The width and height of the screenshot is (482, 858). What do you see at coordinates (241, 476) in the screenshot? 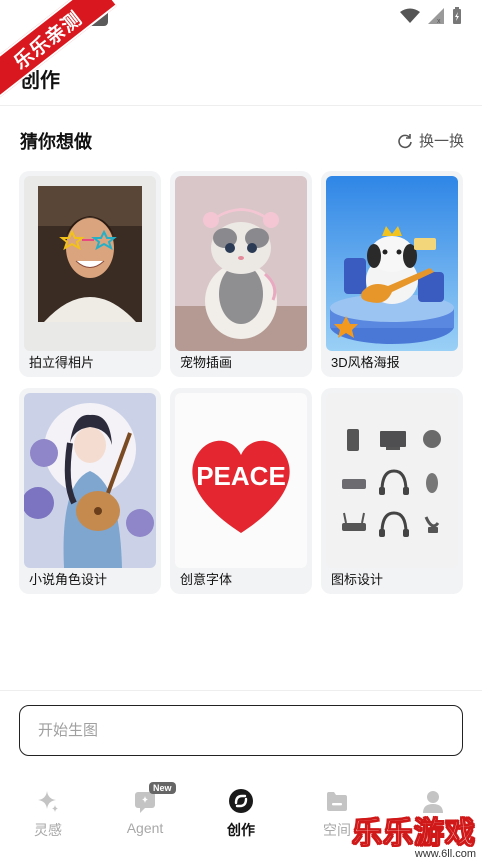
I see `svg-text: PEACE` at bounding box center [241, 476].